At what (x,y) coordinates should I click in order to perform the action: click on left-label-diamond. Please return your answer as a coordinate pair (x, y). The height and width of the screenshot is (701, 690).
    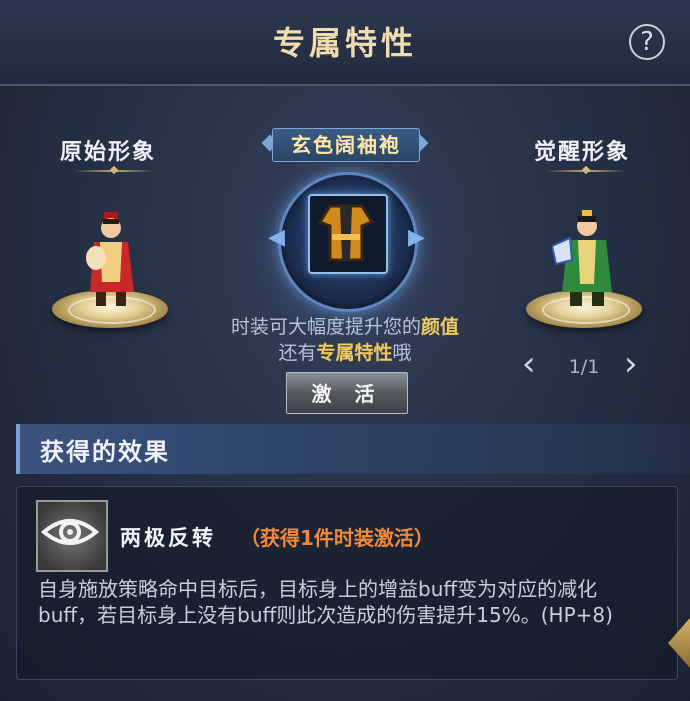
    Looking at the image, I should click on (114, 170).